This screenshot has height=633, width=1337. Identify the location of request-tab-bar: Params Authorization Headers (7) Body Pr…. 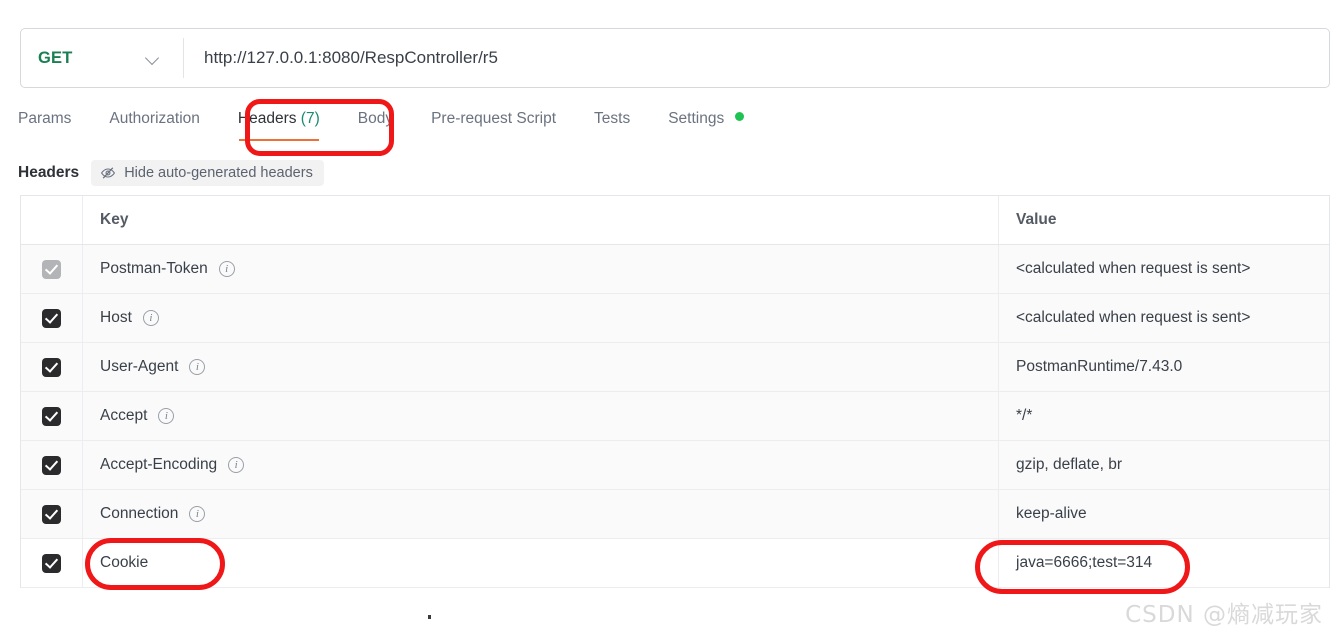
(390, 126).